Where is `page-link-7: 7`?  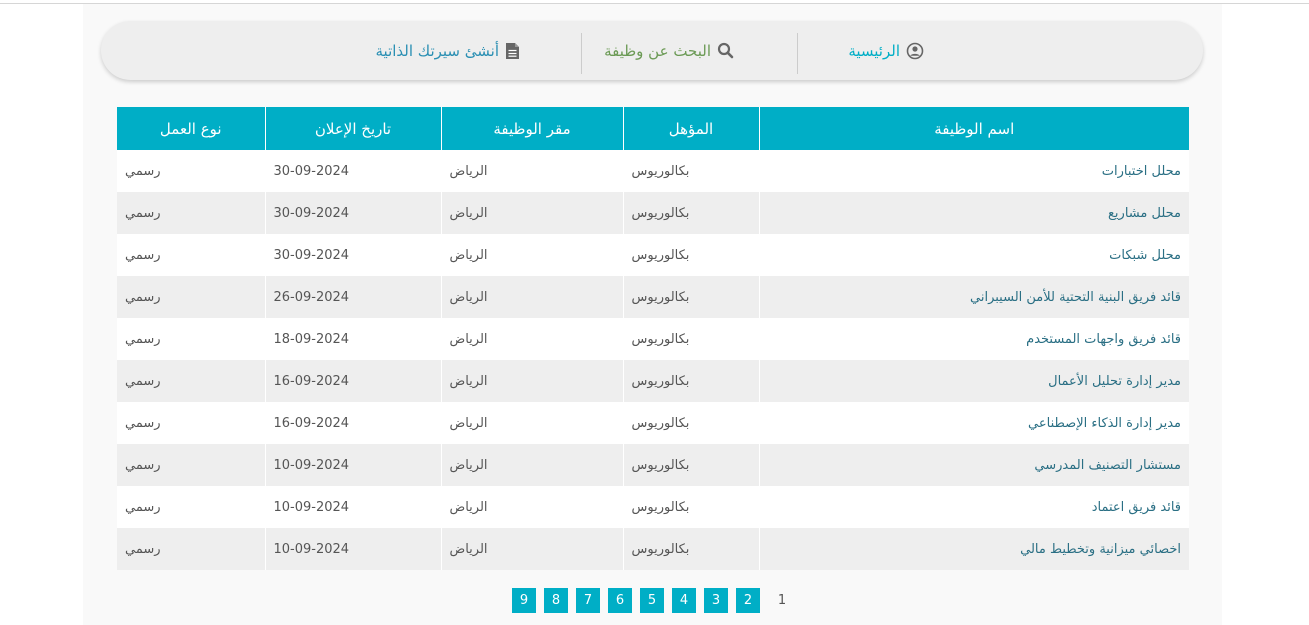
page-link-7: 7 is located at coordinates (588, 600).